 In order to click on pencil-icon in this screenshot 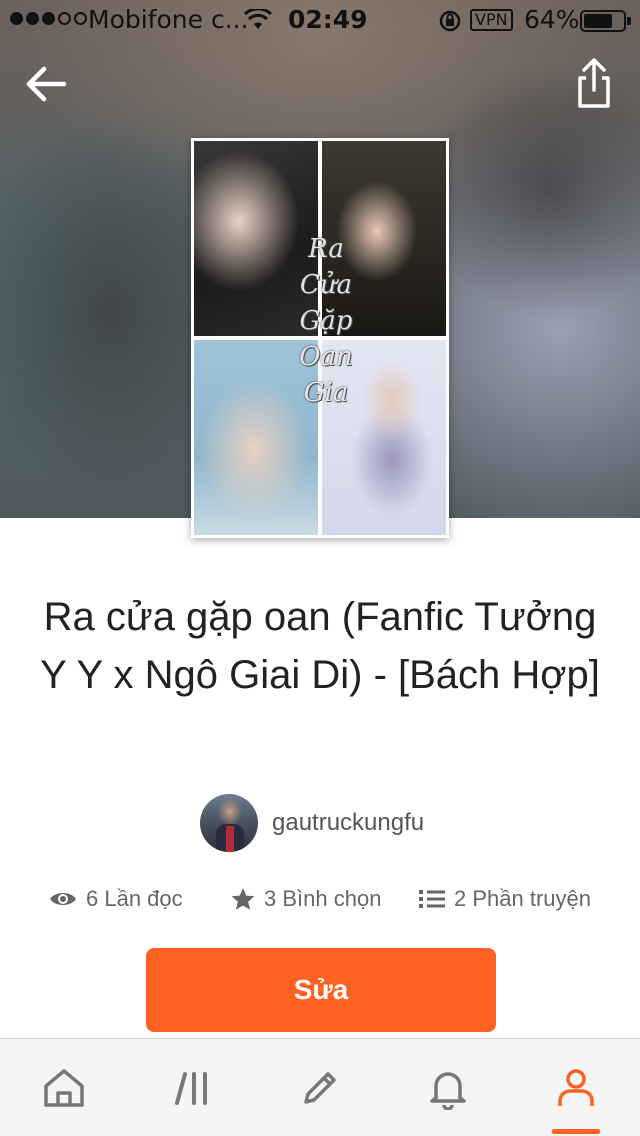, I will do `click(320, 1088)`.